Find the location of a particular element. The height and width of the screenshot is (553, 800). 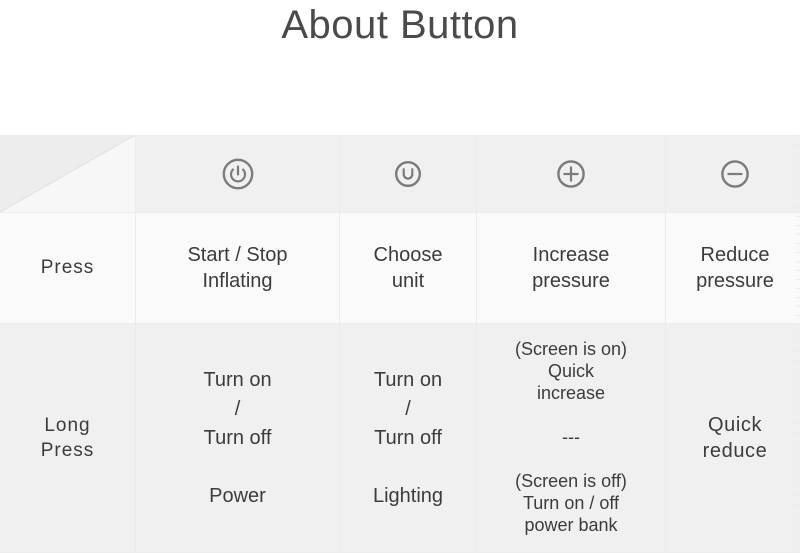

unit-icon-wrapper is located at coordinates (408, 173).